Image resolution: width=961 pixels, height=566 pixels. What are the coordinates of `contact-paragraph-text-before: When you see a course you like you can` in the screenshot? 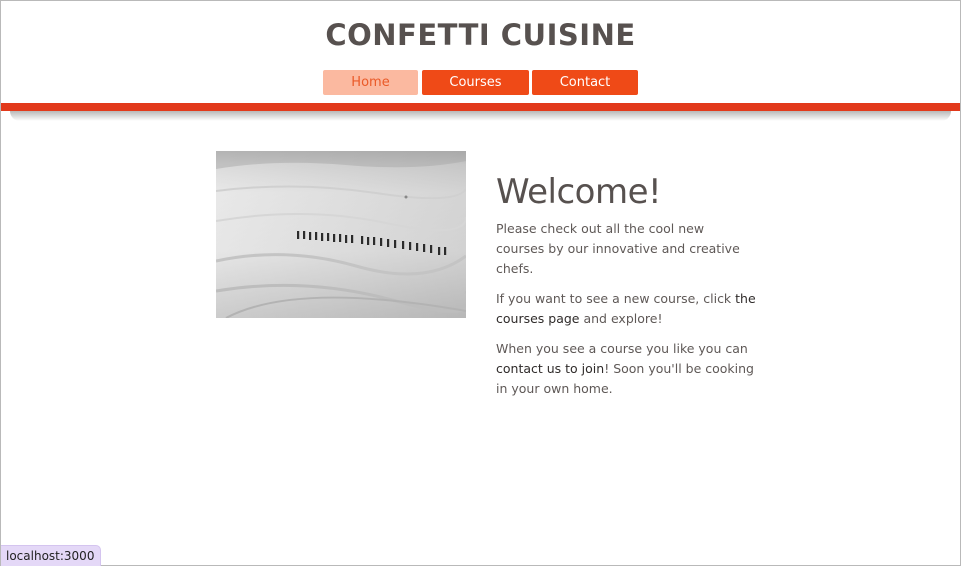 It's located at (622, 348).